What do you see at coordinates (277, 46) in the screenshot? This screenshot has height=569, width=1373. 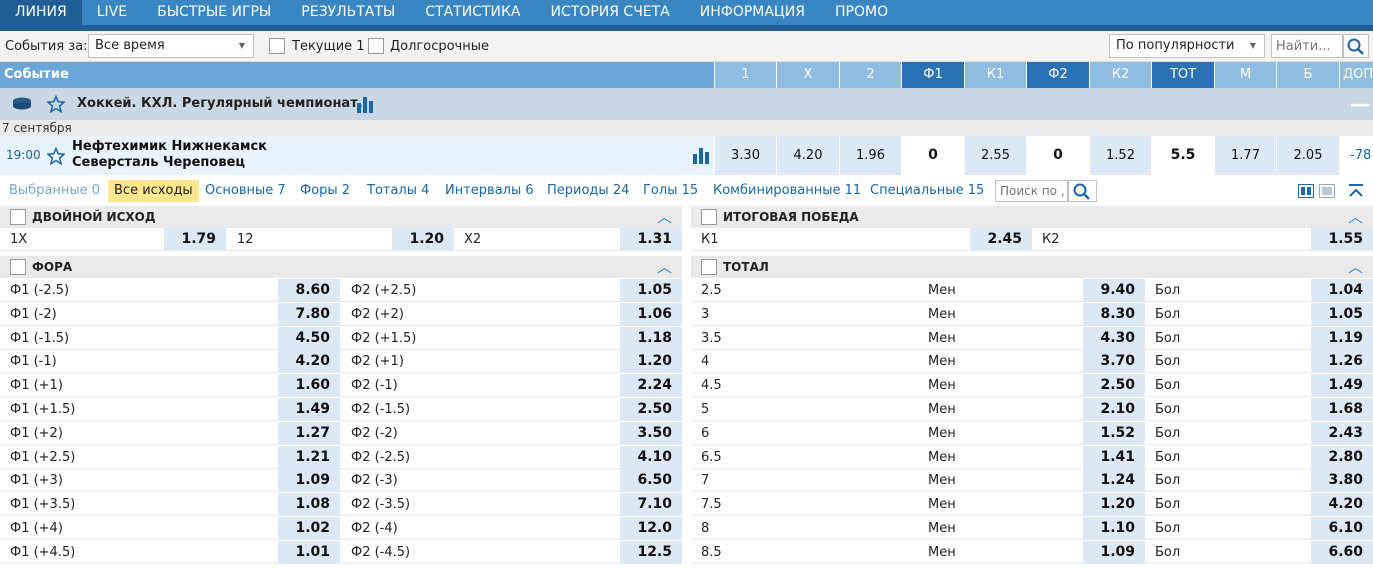 I see `current-checkbox` at bounding box center [277, 46].